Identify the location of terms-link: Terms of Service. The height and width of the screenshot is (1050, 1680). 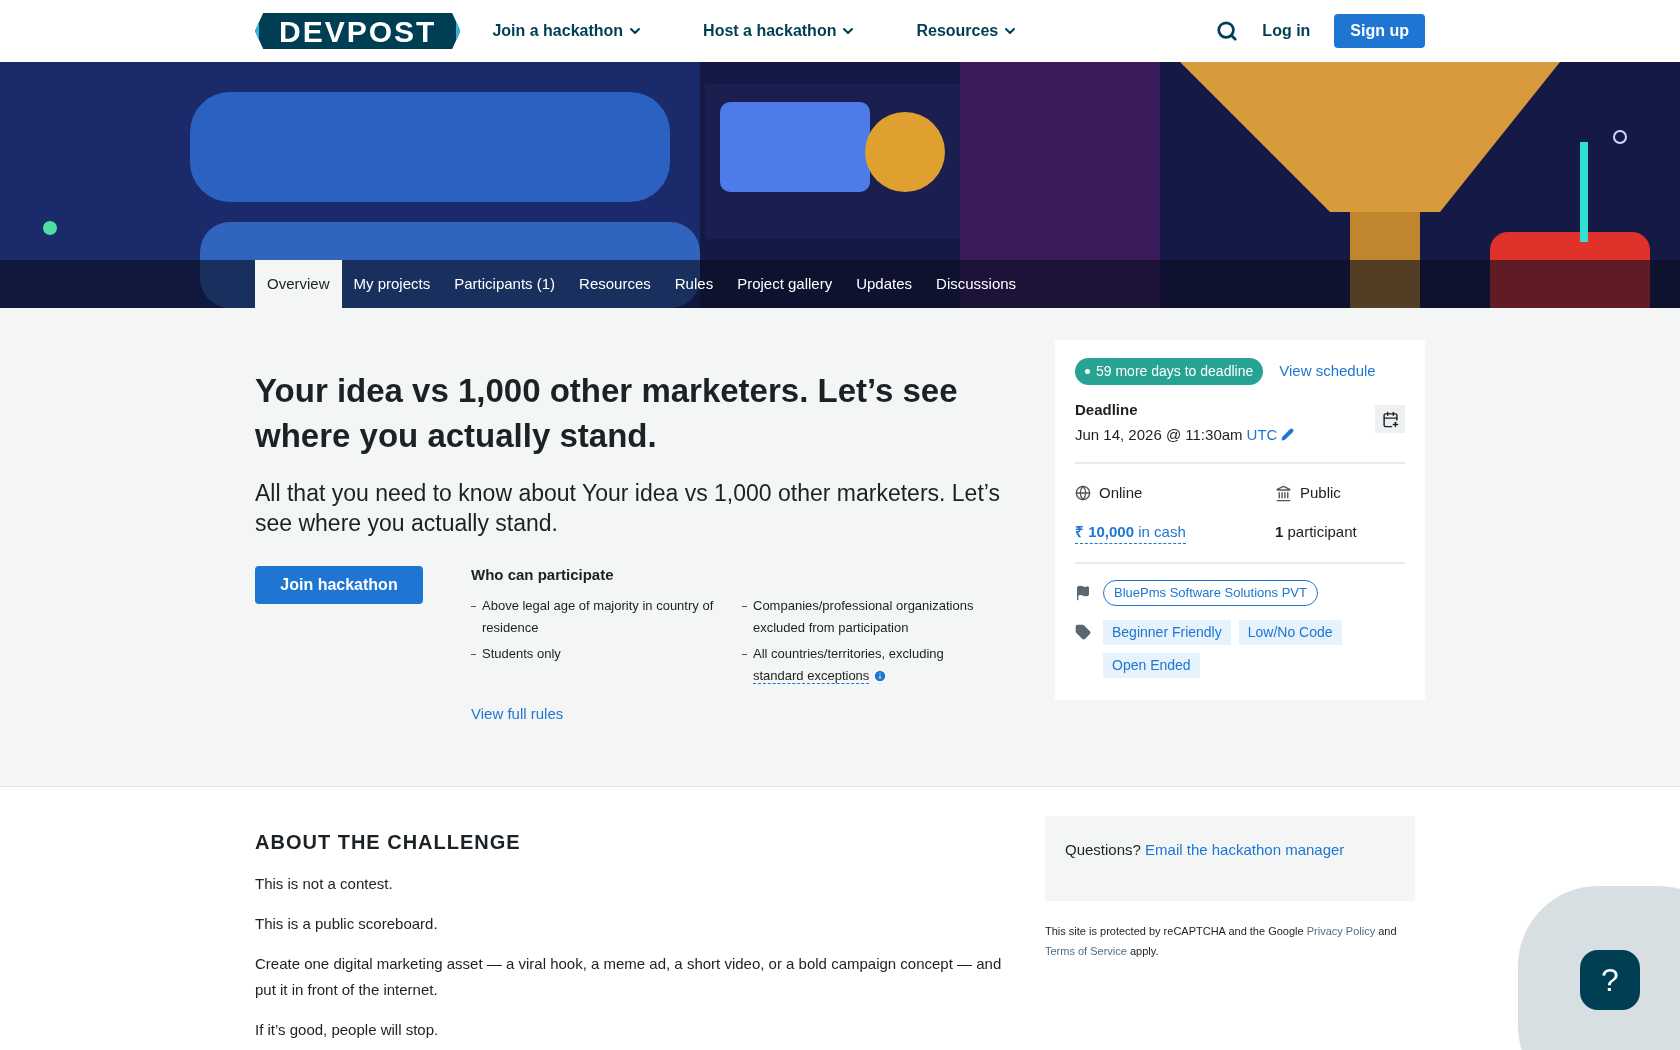
(1086, 950).